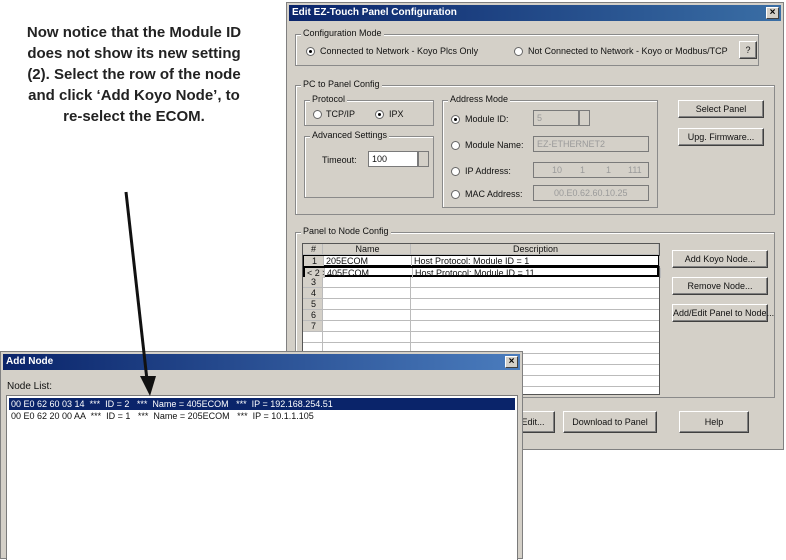 The height and width of the screenshot is (560, 786). What do you see at coordinates (341, 114) in the screenshot?
I see `radio-tcpip-label: TCP/IP` at bounding box center [341, 114].